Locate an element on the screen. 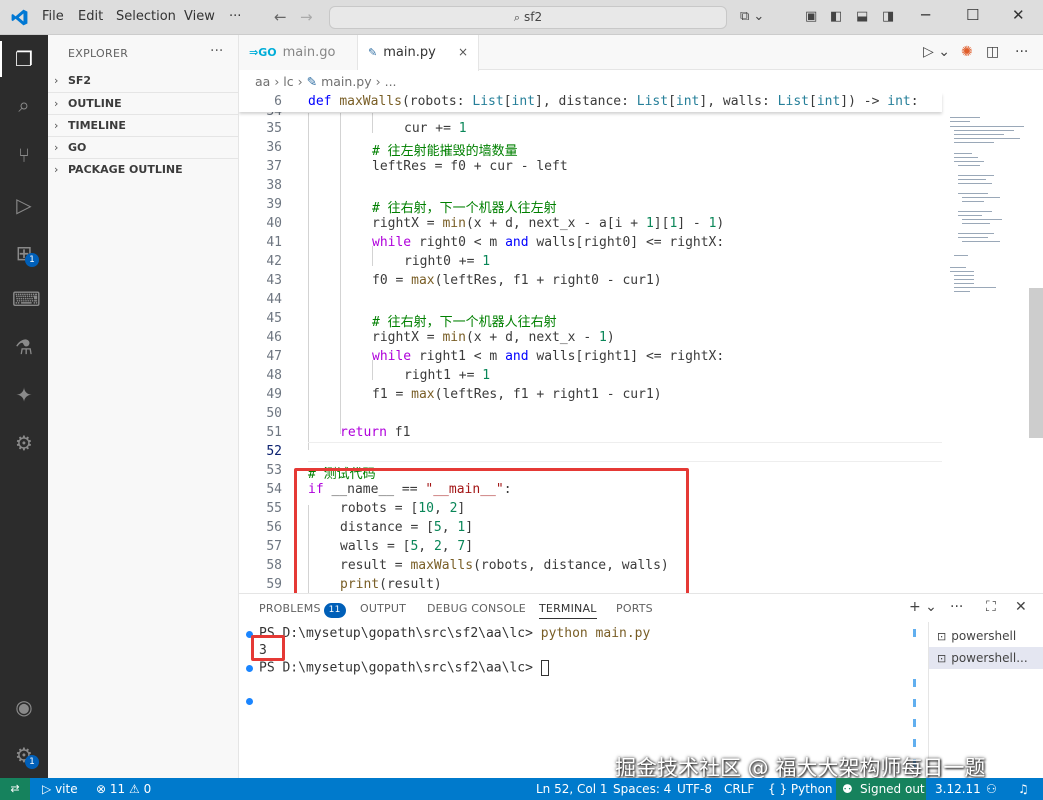 Image resolution: width=1043 pixels, height=800 pixels. breadcrumb-lc: lc is located at coordinates (288, 81).